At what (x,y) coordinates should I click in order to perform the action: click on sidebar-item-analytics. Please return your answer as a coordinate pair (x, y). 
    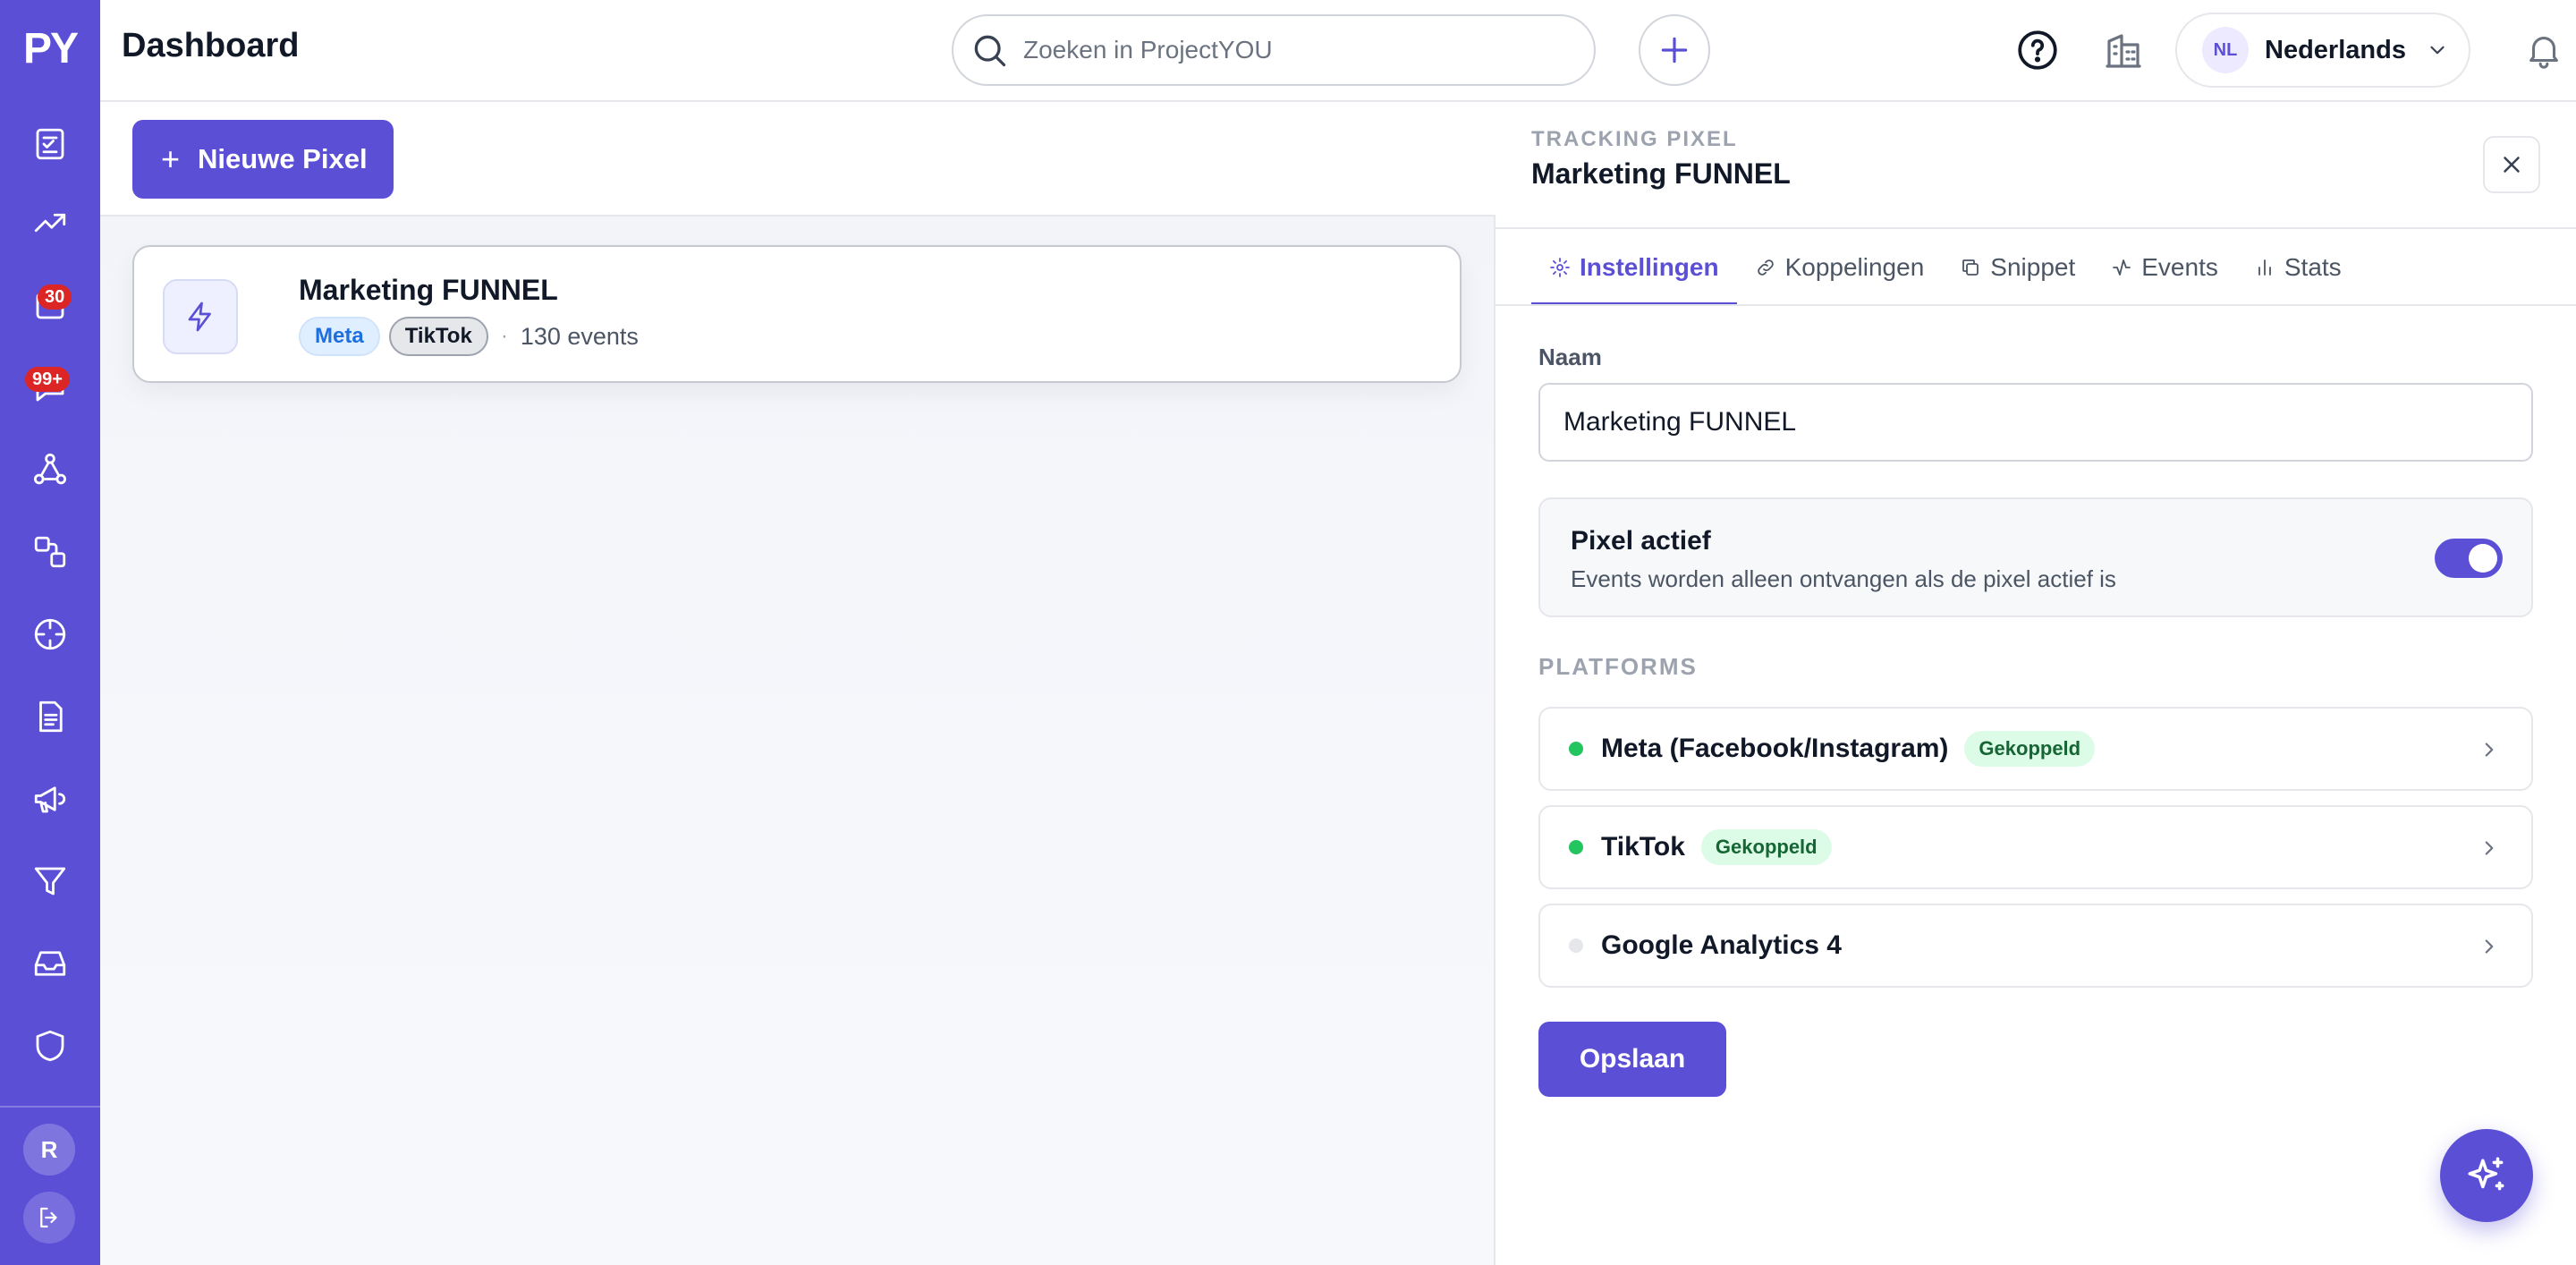
    Looking at the image, I should click on (50, 222).